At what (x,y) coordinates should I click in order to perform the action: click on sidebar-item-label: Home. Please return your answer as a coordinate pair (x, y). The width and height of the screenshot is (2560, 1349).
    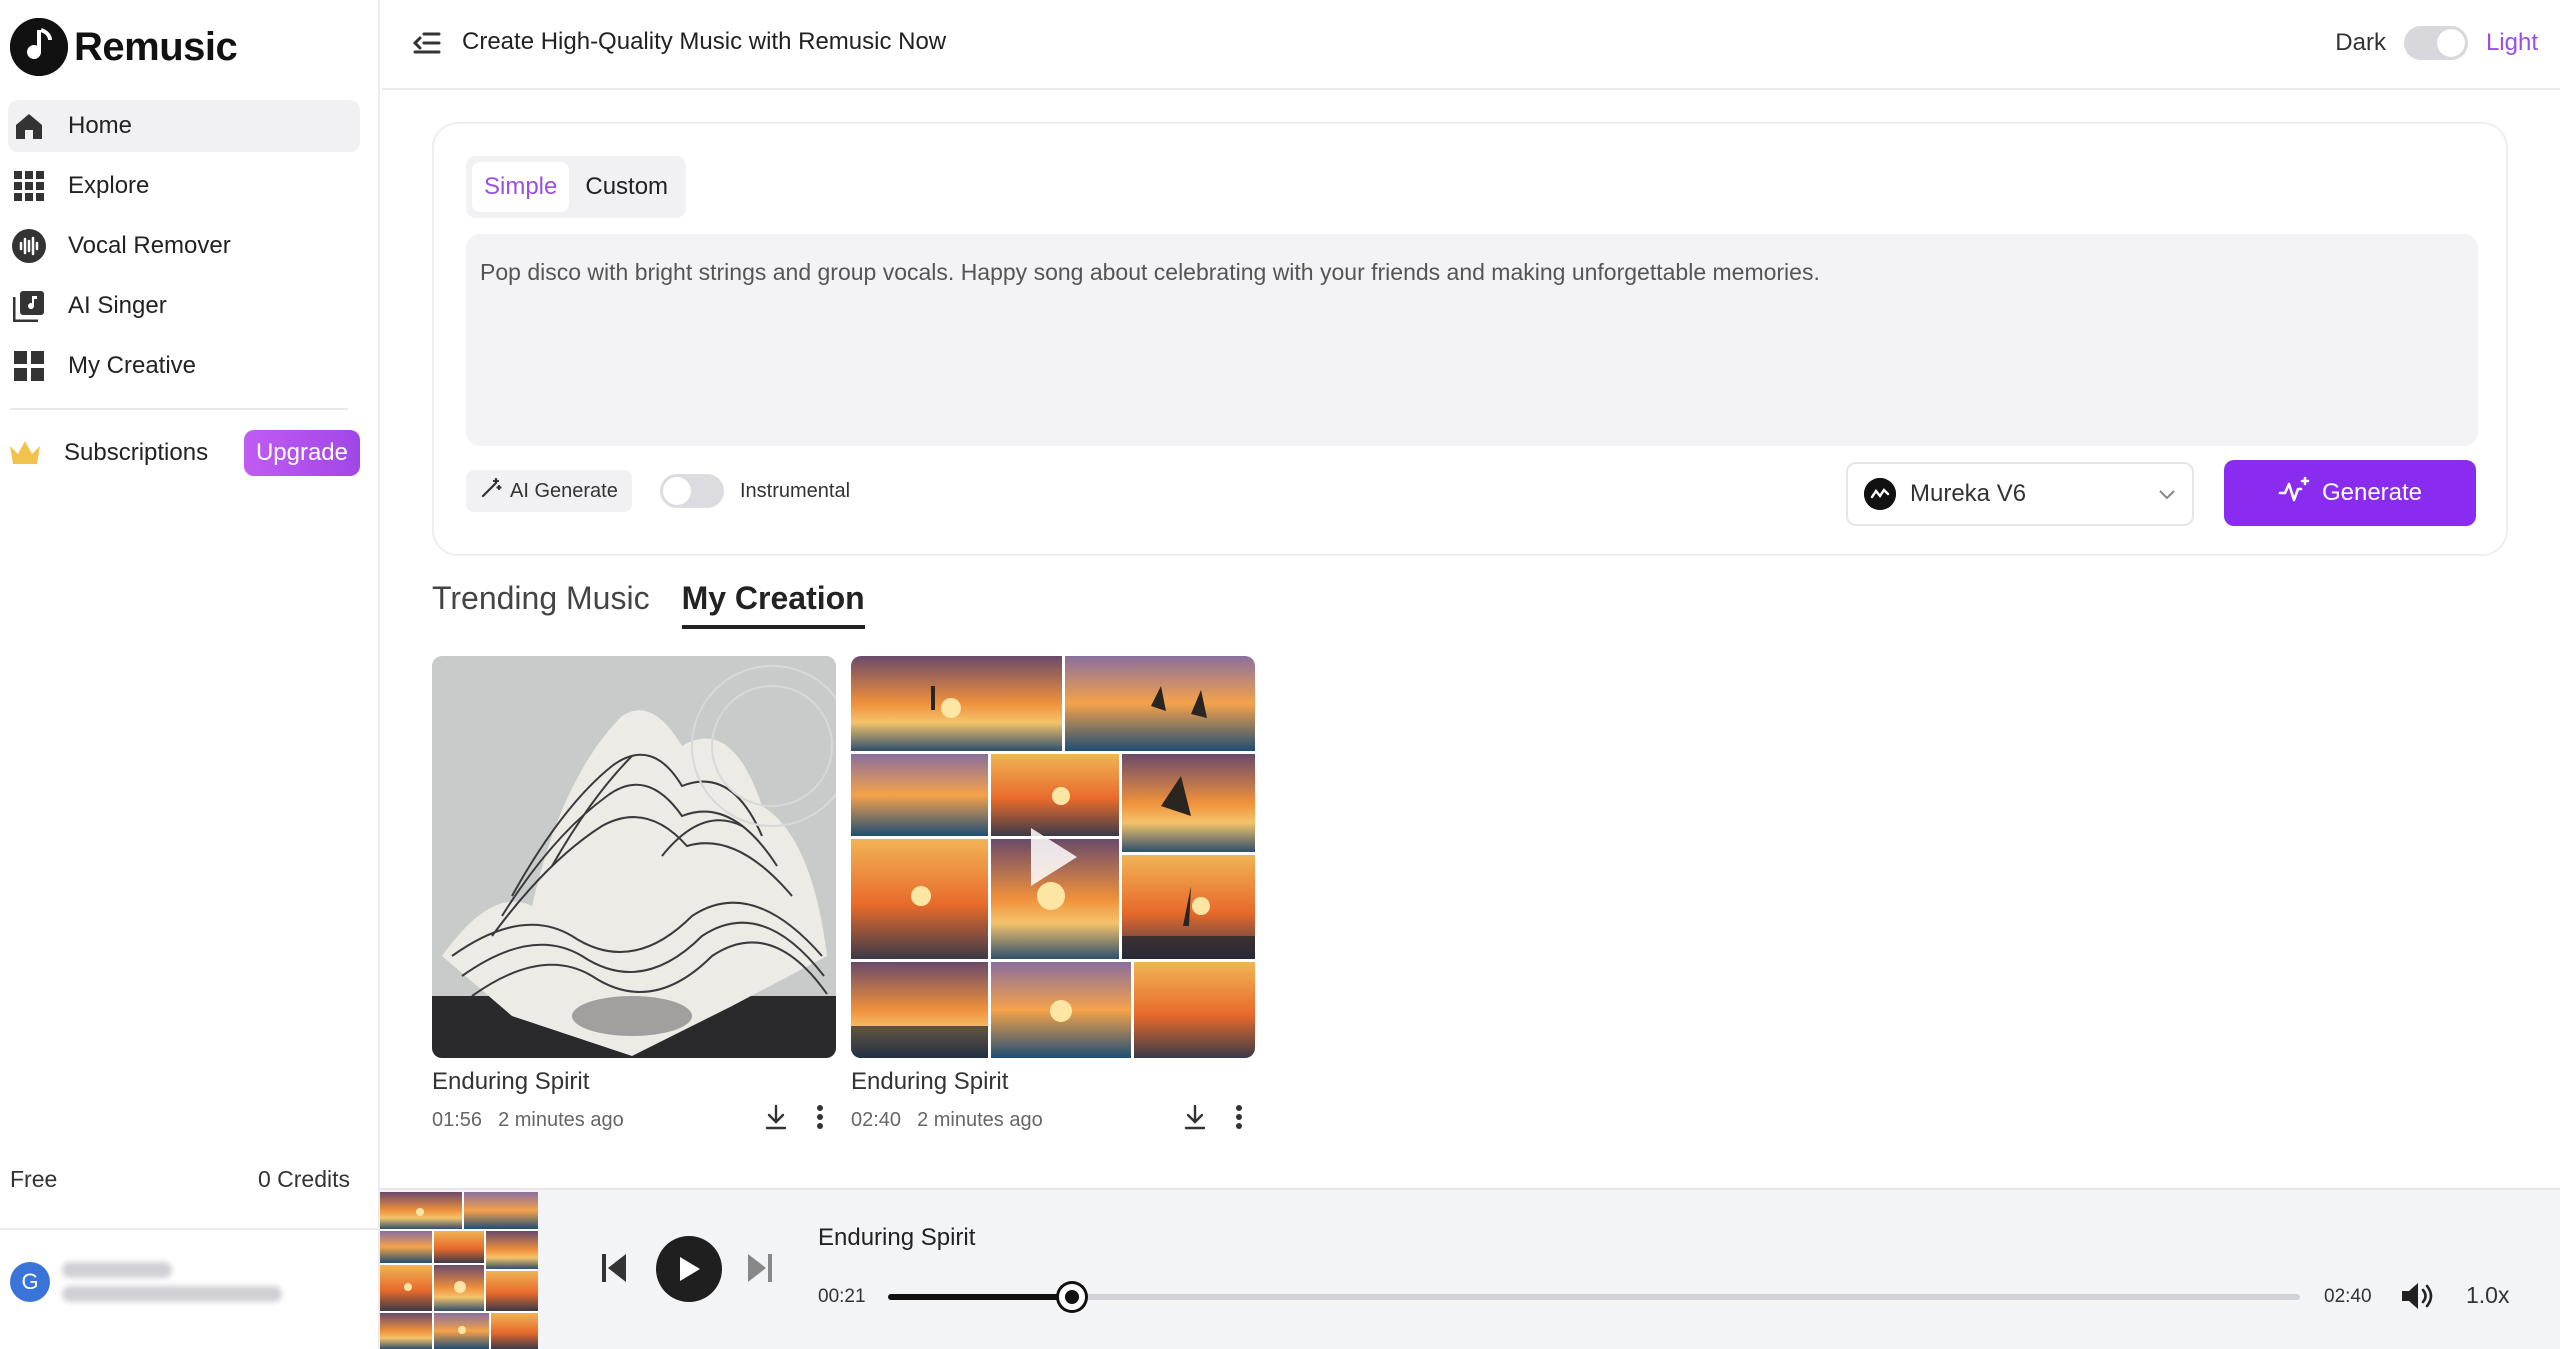
    Looking at the image, I should click on (100, 125).